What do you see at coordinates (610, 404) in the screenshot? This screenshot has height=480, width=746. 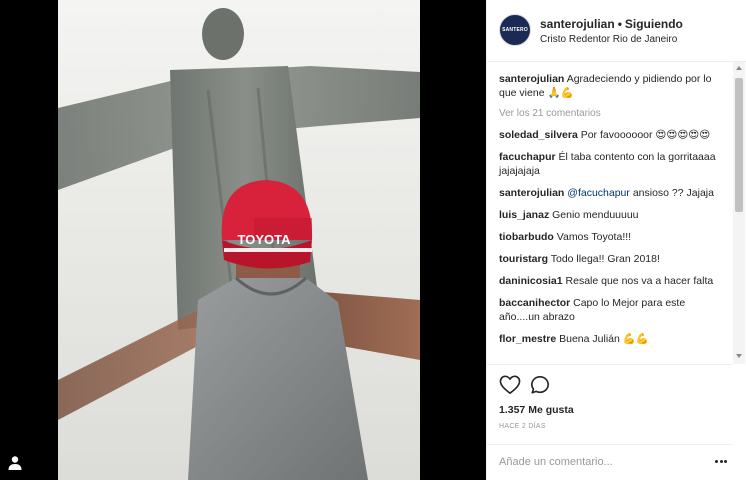 I see `post-actions: 1.357 Me gusta HACE 2 DÍAS` at bounding box center [610, 404].